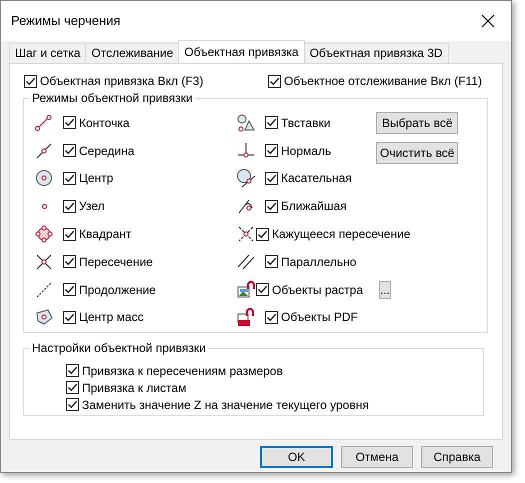  Describe the element at coordinates (310, 261) in the screenshot. I see `checkbox: Параллельно` at that location.